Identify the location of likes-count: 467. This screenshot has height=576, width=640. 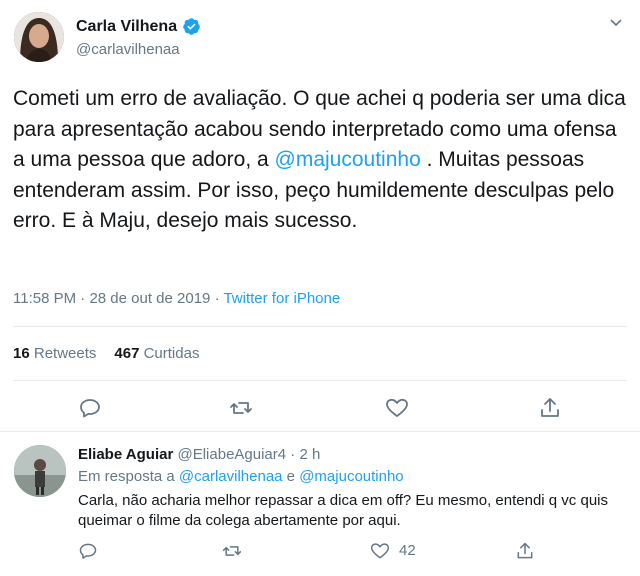
(127, 353).